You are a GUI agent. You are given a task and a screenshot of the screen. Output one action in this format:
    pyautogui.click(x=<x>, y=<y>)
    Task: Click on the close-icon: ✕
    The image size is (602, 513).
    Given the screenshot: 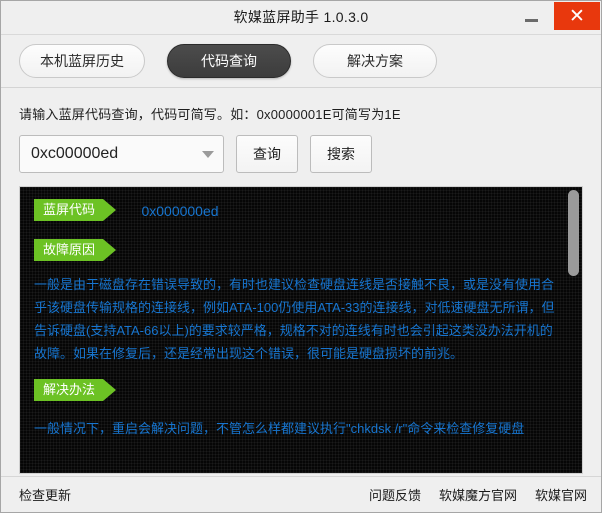 What is the action you would take?
    pyautogui.click(x=577, y=16)
    